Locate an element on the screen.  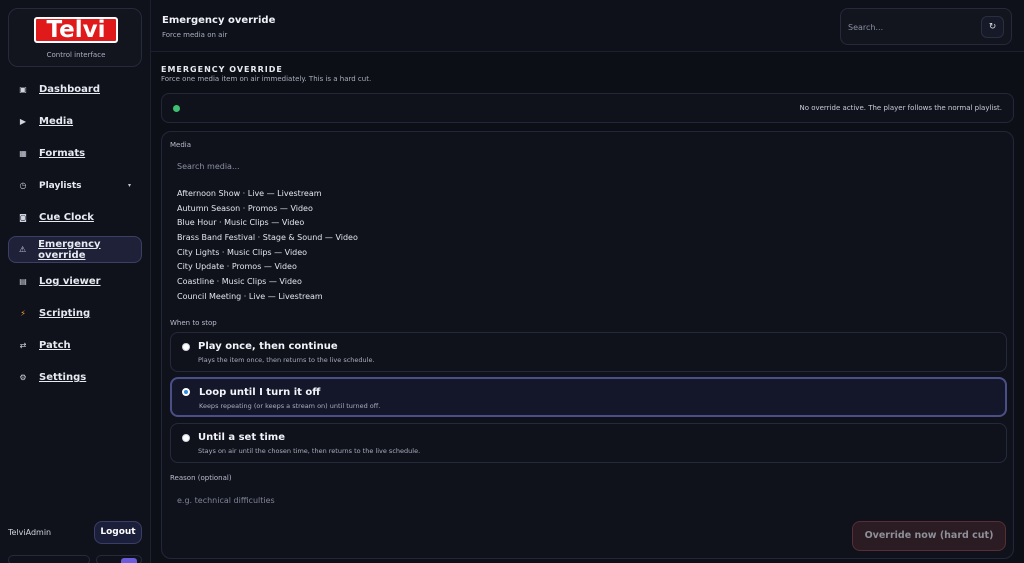
when-to-stop-label: When to stop is located at coordinates (193, 323).